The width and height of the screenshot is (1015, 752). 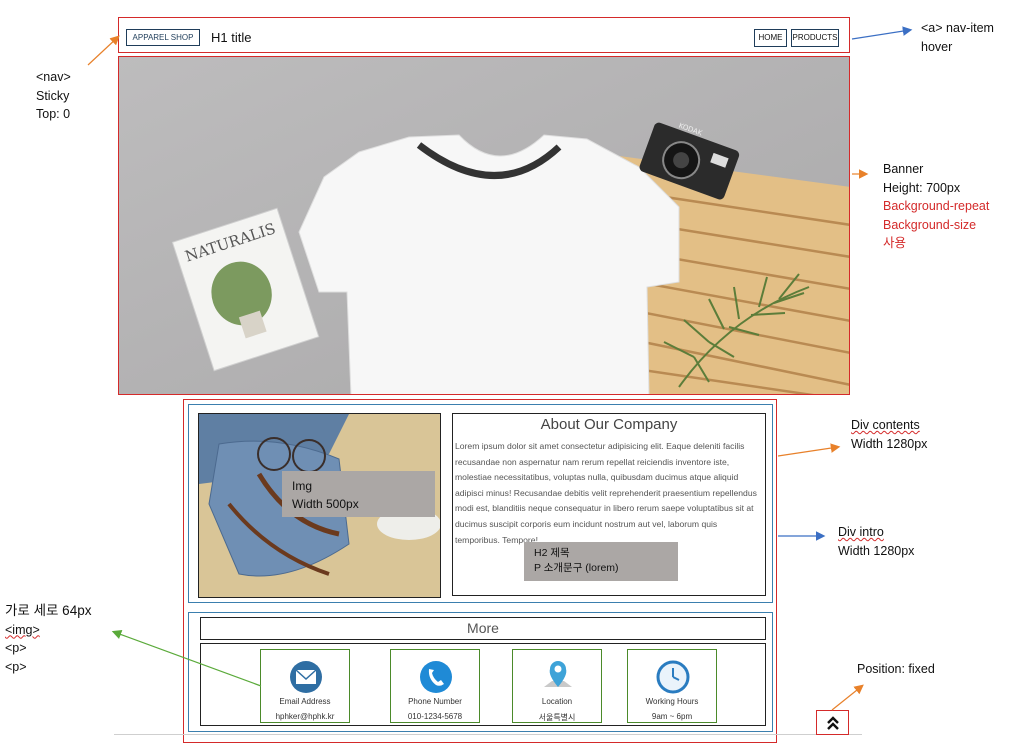 I want to click on annotation-icons-line3: <p>, so click(x=16, y=648).